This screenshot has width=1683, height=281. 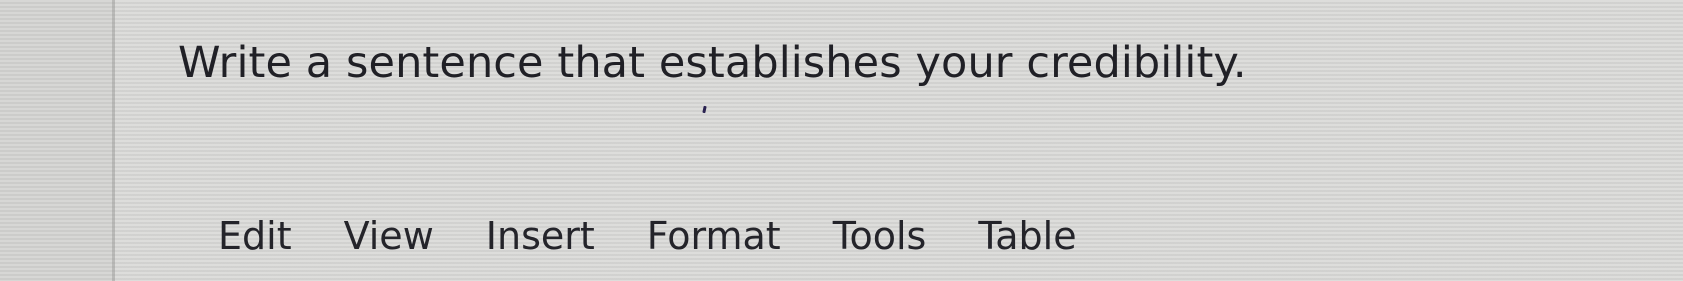 What do you see at coordinates (704, 109) in the screenshot?
I see `text-cursor-mark` at bounding box center [704, 109].